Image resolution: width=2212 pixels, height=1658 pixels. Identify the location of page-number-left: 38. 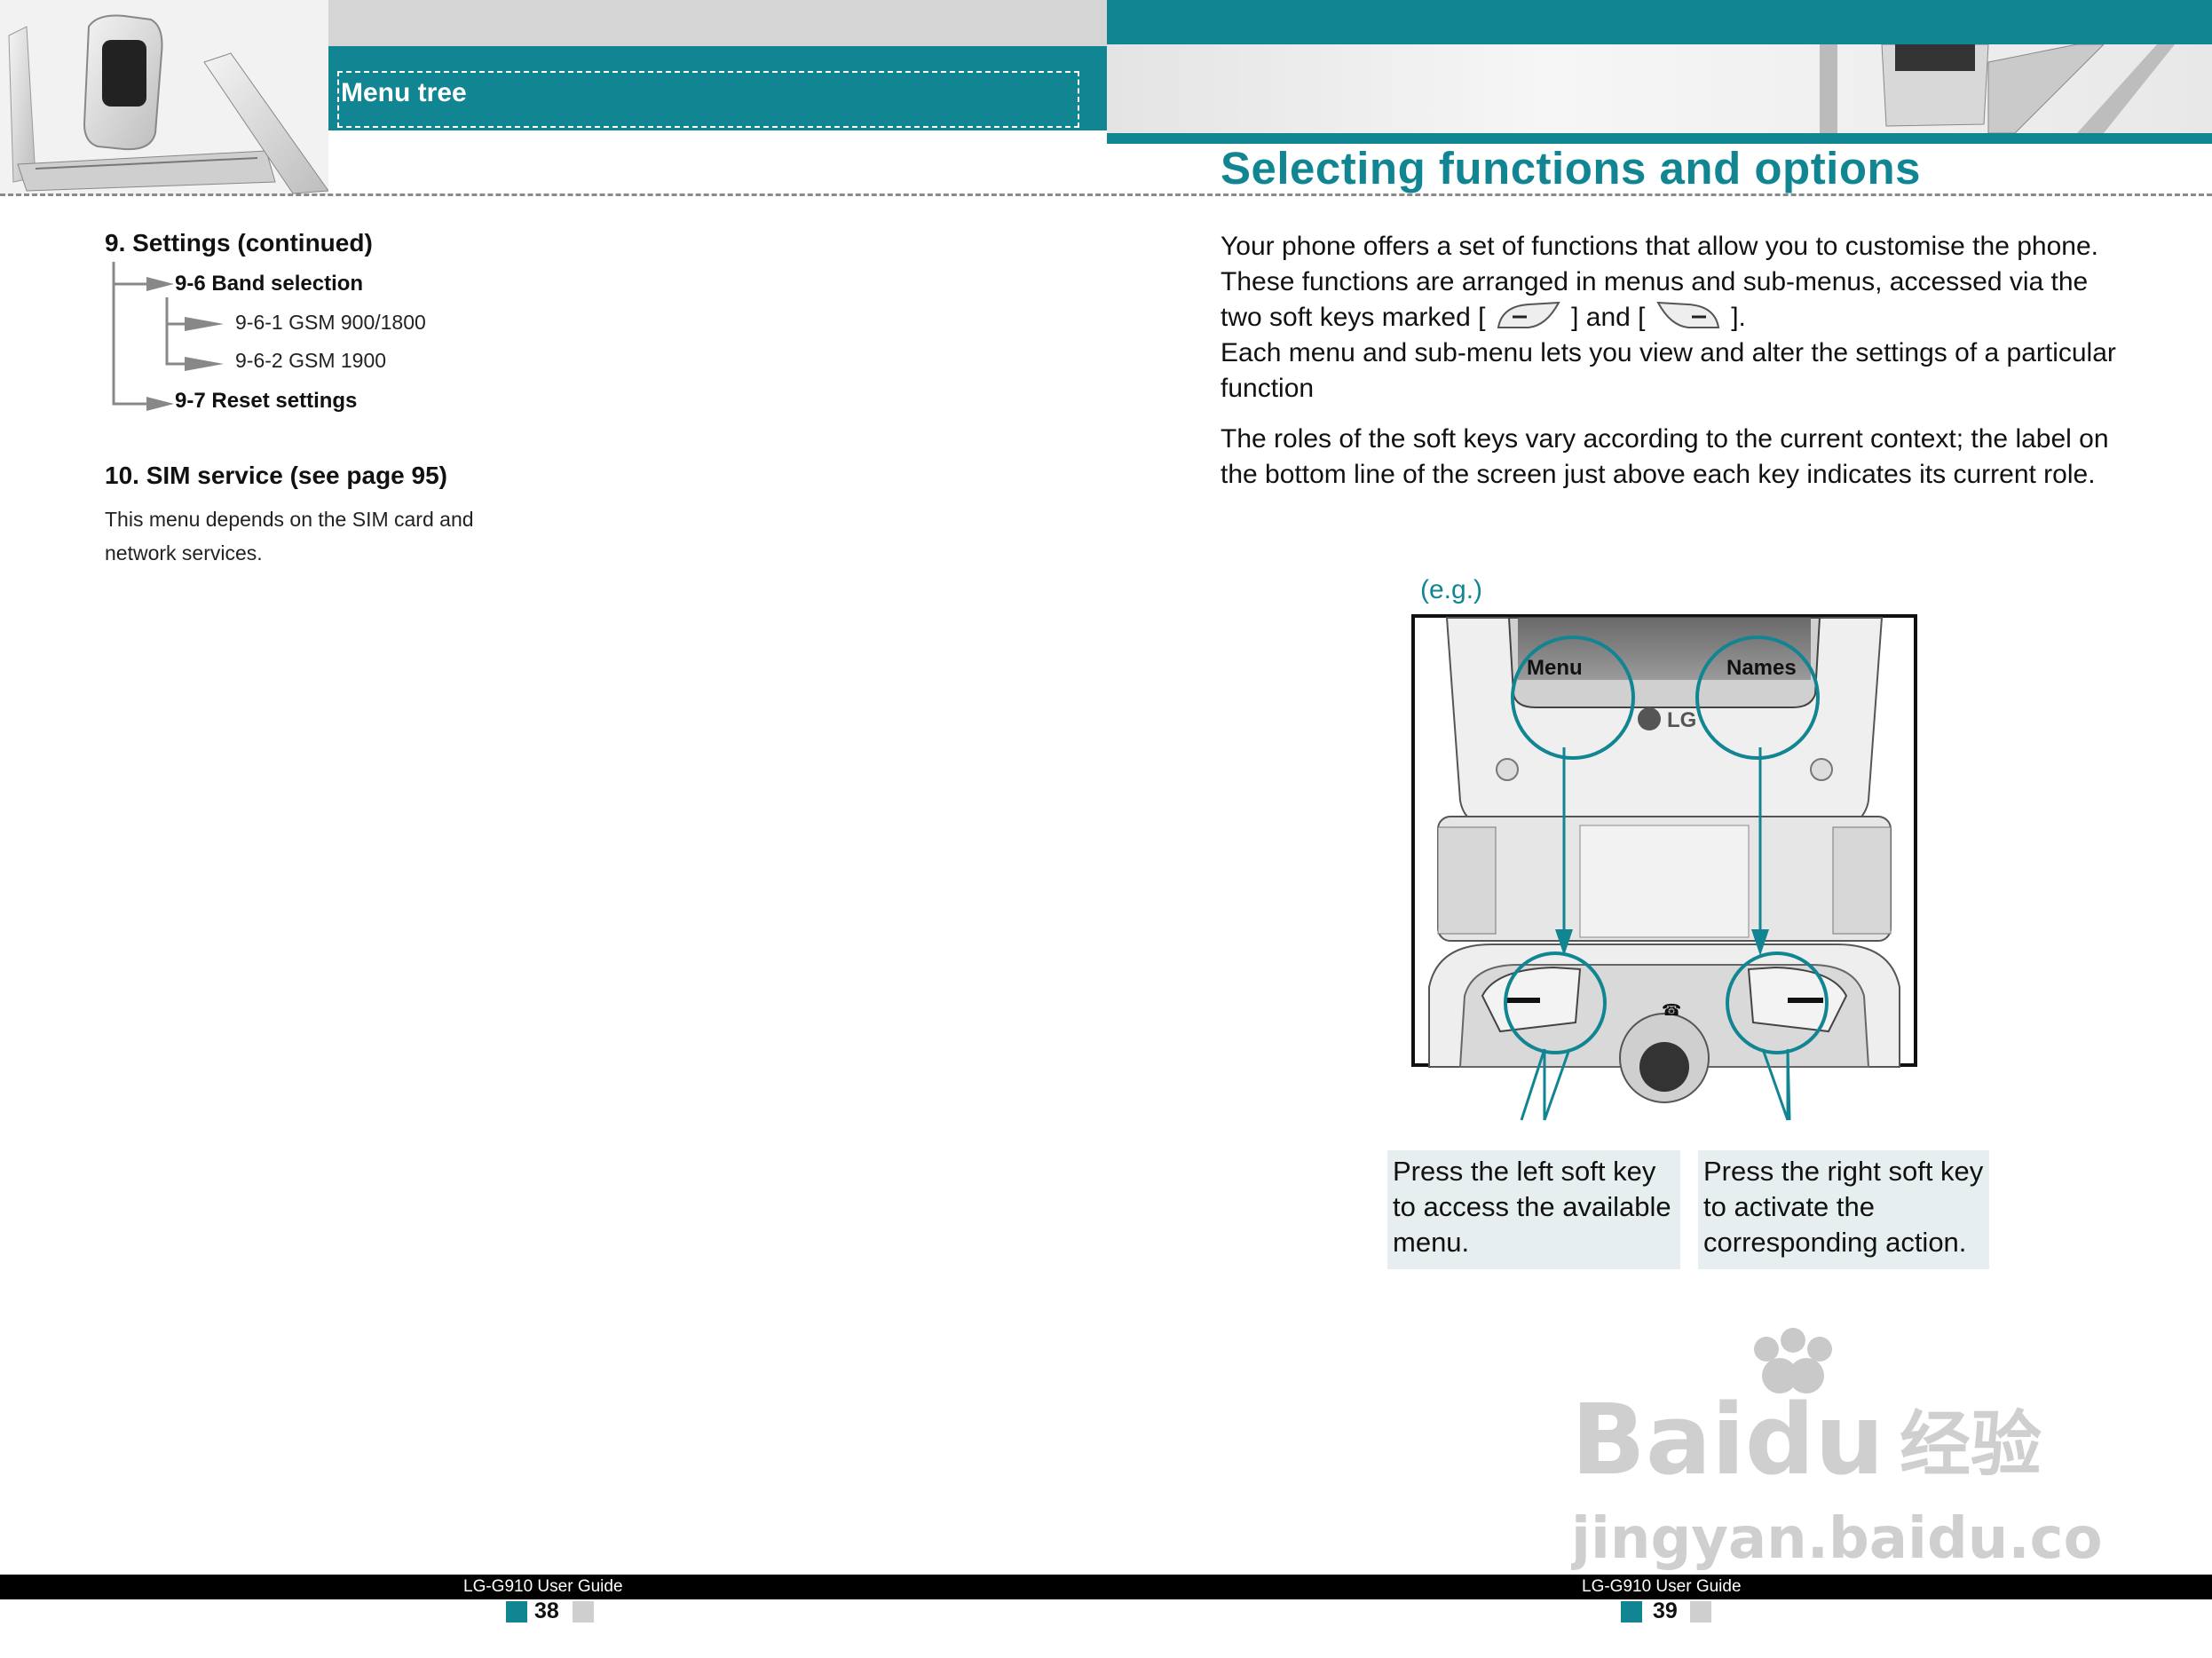
(546, 1611).